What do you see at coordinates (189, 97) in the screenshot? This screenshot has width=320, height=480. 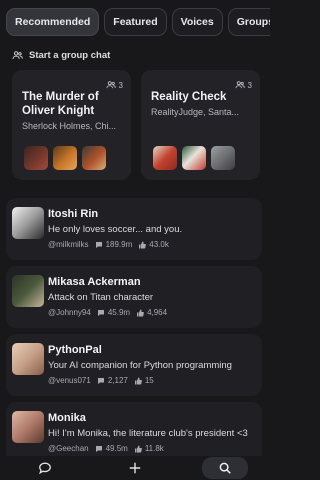 I see `group-title: Reality Check` at bounding box center [189, 97].